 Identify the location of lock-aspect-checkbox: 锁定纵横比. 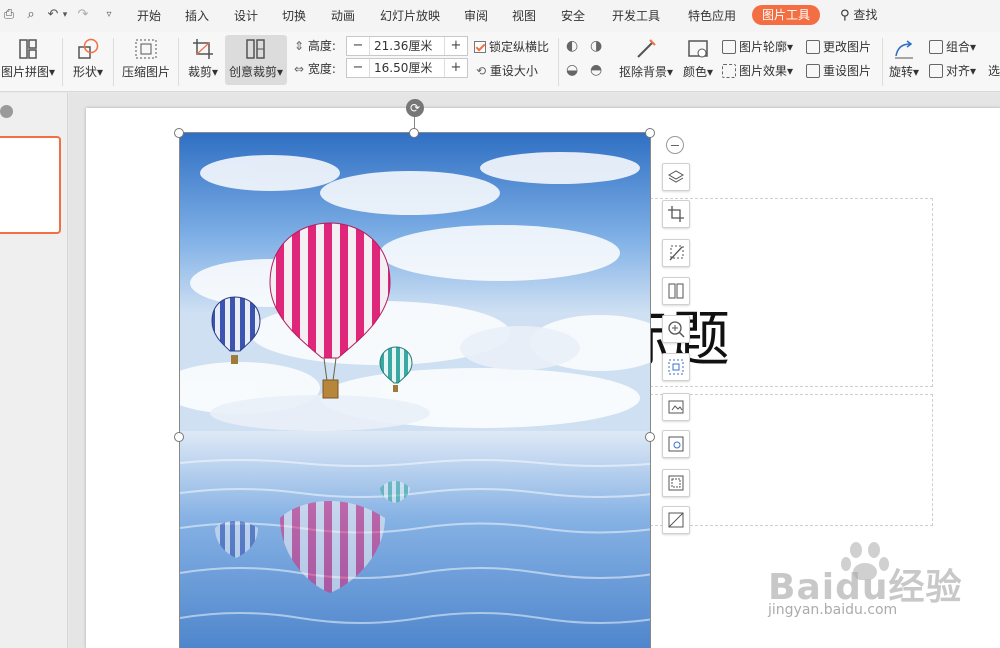
(511, 47).